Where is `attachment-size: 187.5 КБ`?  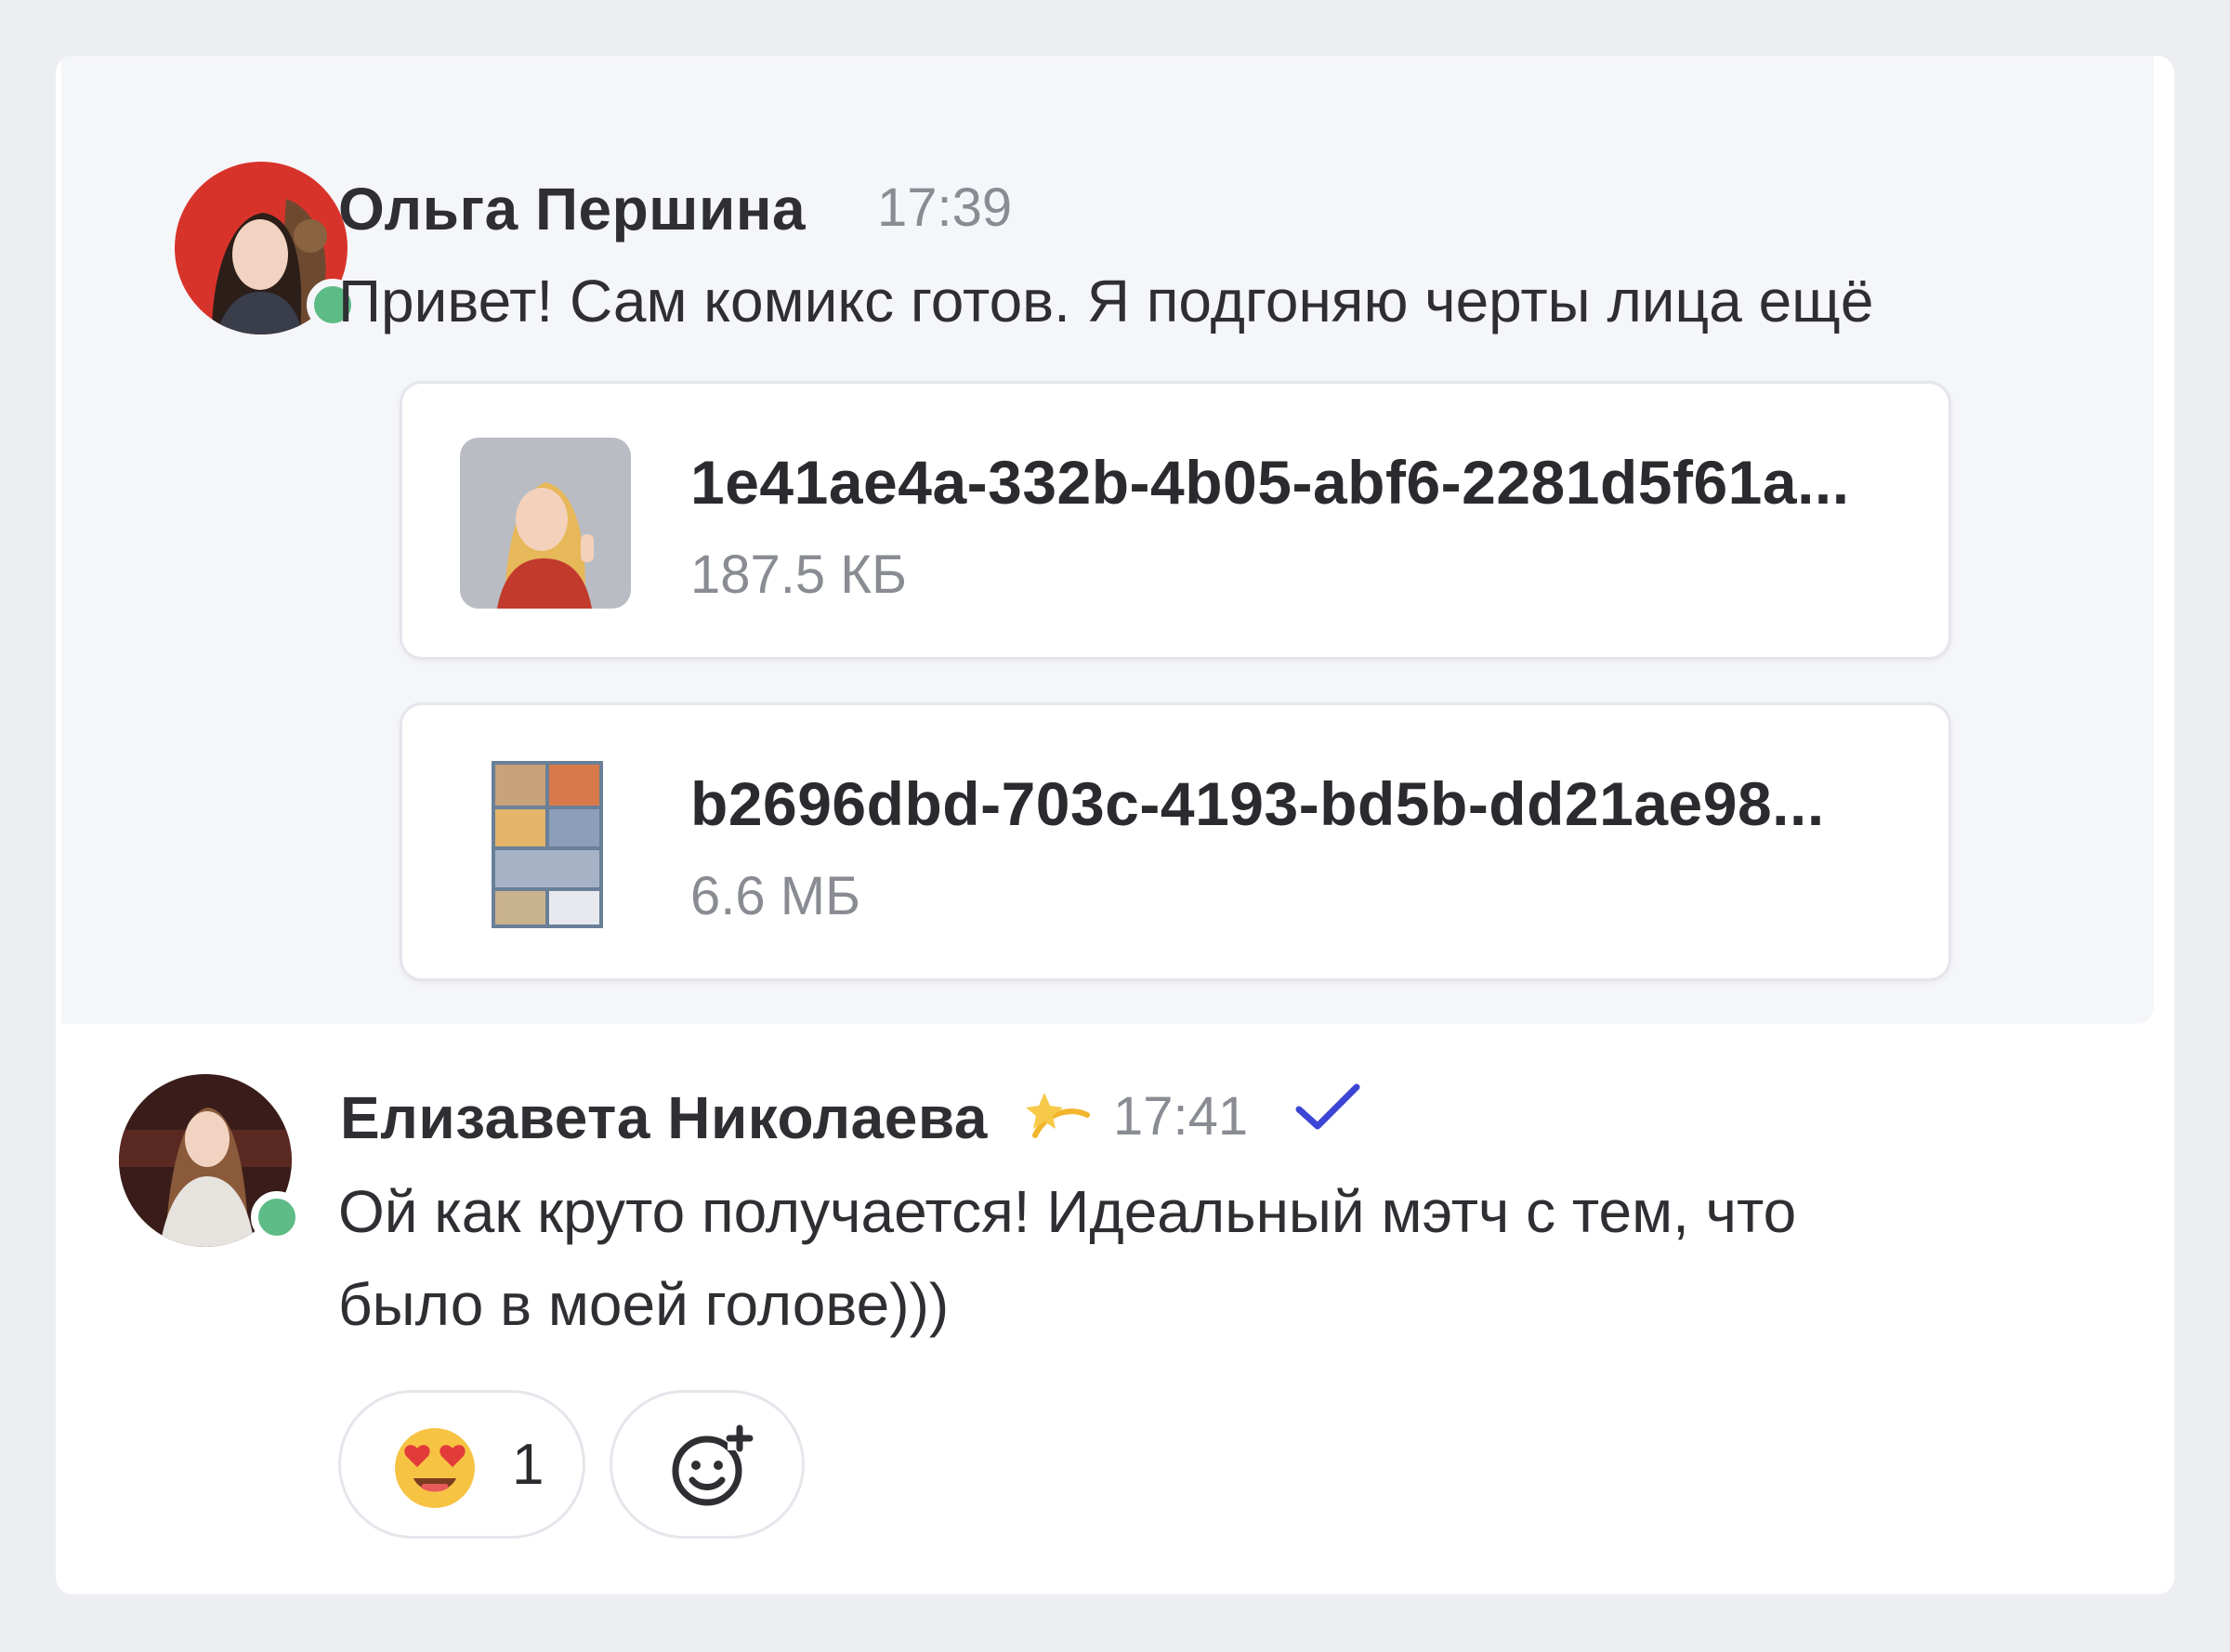
attachment-size: 187.5 КБ is located at coordinates (799, 574).